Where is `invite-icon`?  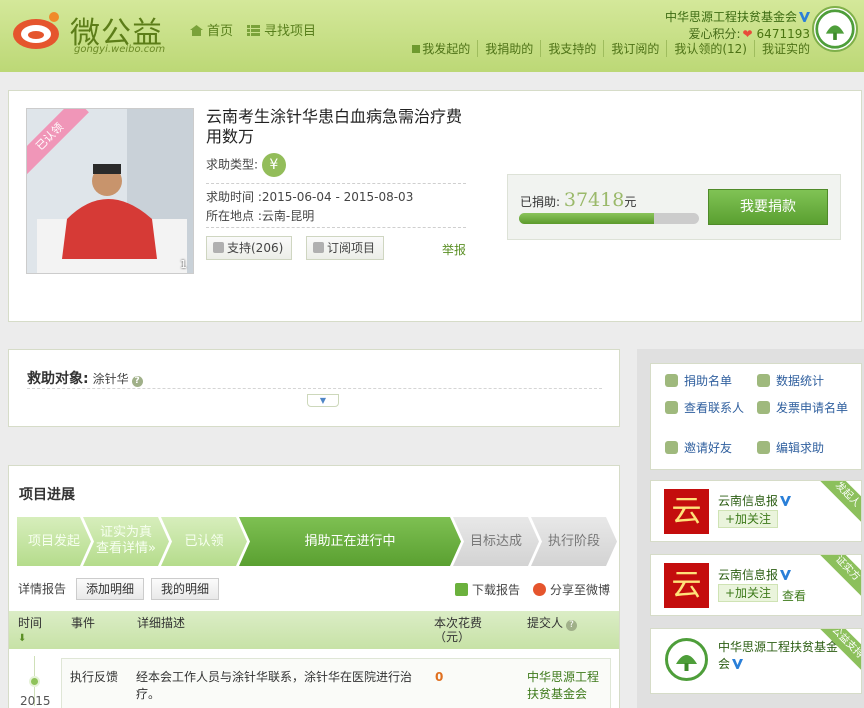
invite-icon is located at coordinates (671, 447).